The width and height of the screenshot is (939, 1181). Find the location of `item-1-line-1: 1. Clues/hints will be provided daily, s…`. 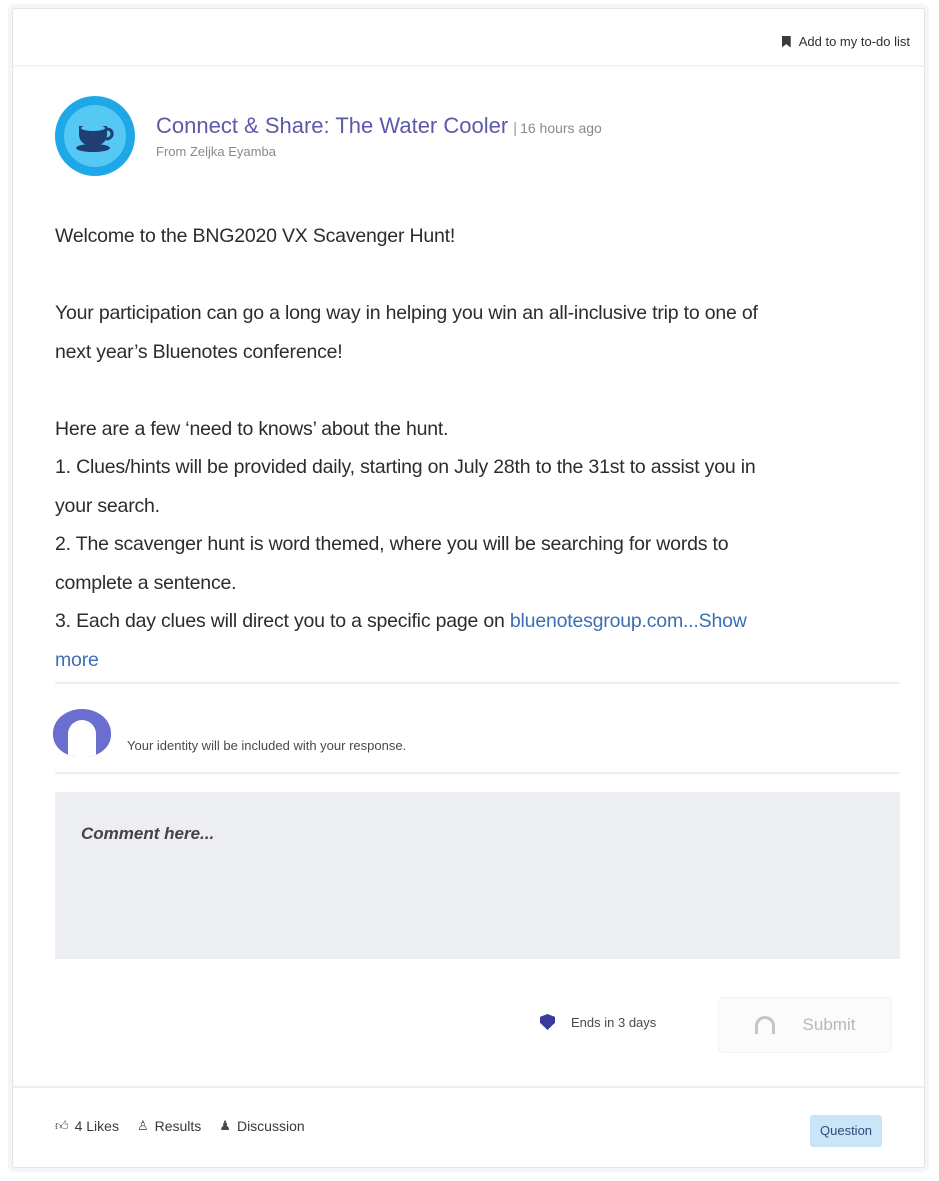

item-1-line-1: 1. Clues/hints will be provided daily, s… is located at coordinates (405, 467).